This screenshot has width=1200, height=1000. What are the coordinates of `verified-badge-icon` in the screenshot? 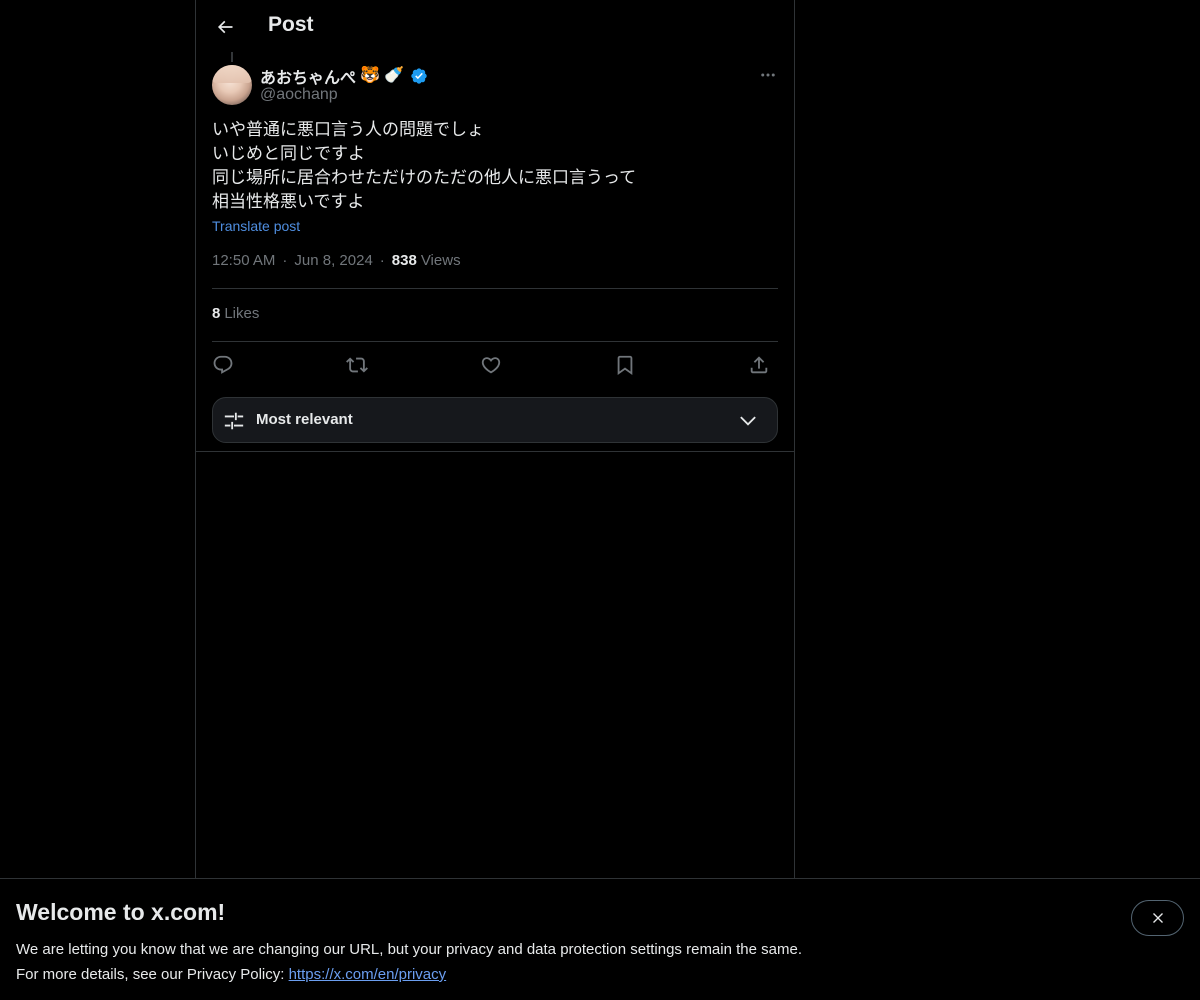 It's located at (419, 76).